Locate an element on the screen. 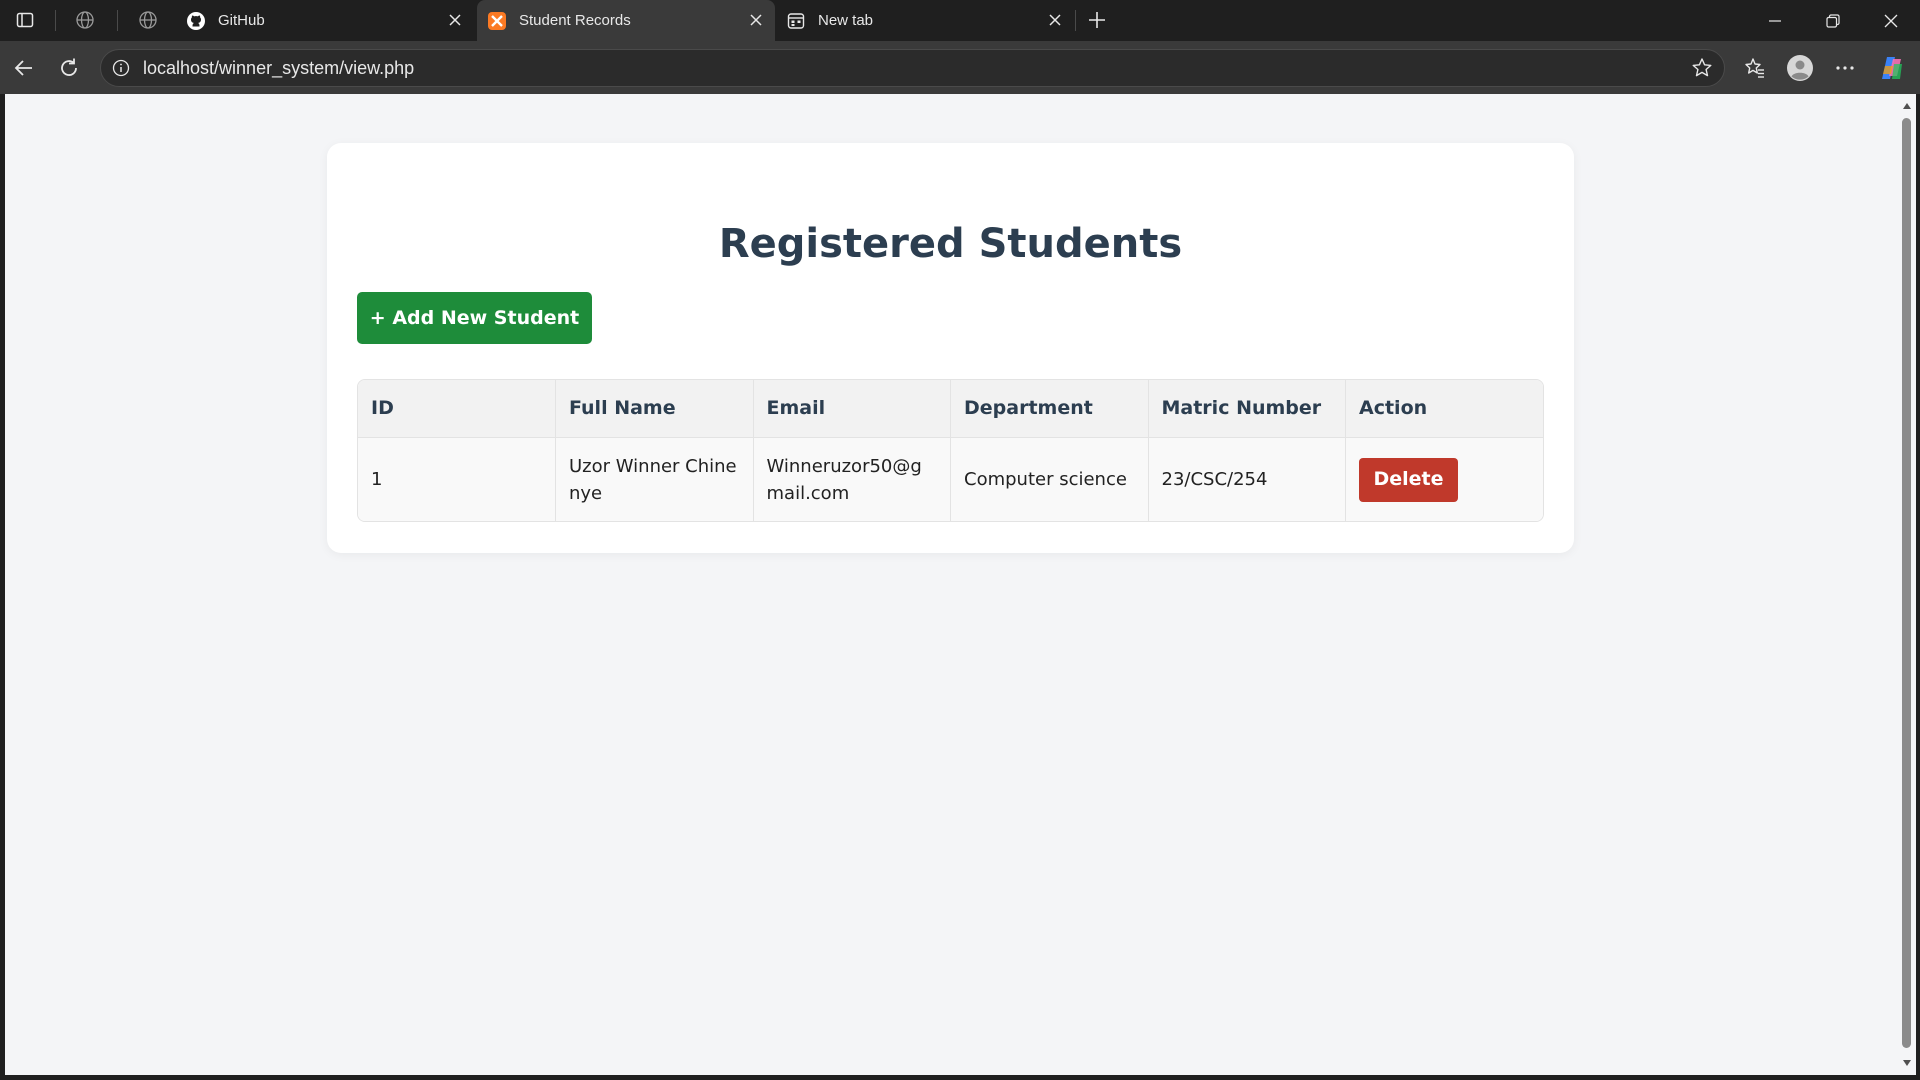  favorites-icon is located at coordinates (1755, 68).